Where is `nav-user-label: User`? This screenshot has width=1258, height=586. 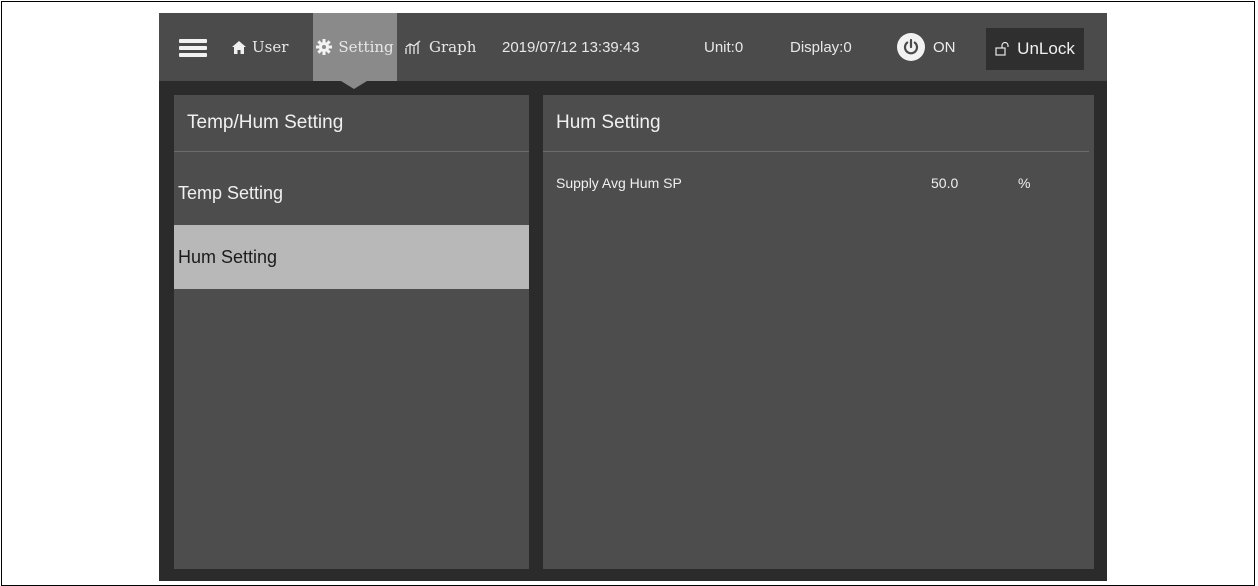 nav-user-label: User is located at coordinates (270, 47).